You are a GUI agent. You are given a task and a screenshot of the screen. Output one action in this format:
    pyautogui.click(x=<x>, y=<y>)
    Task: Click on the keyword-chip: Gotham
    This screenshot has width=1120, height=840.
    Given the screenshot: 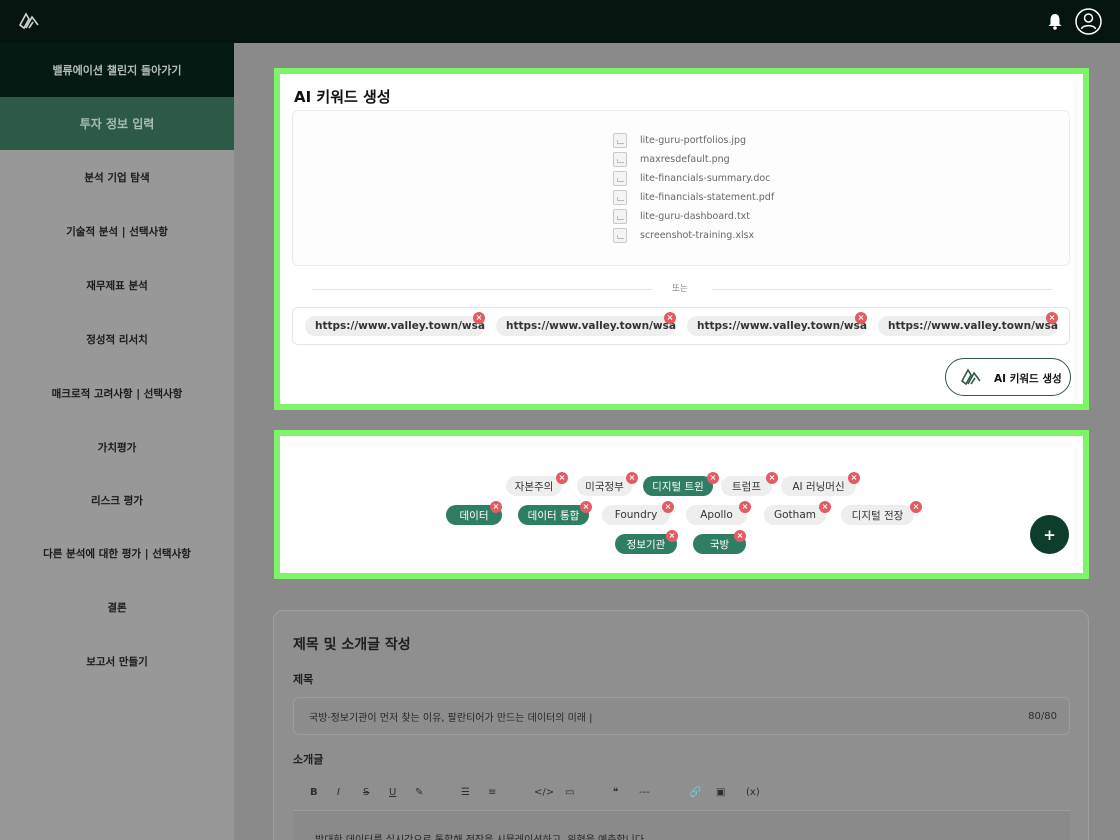 What is the action you would take?
    pyautogui.click(x=795, y=515)
    